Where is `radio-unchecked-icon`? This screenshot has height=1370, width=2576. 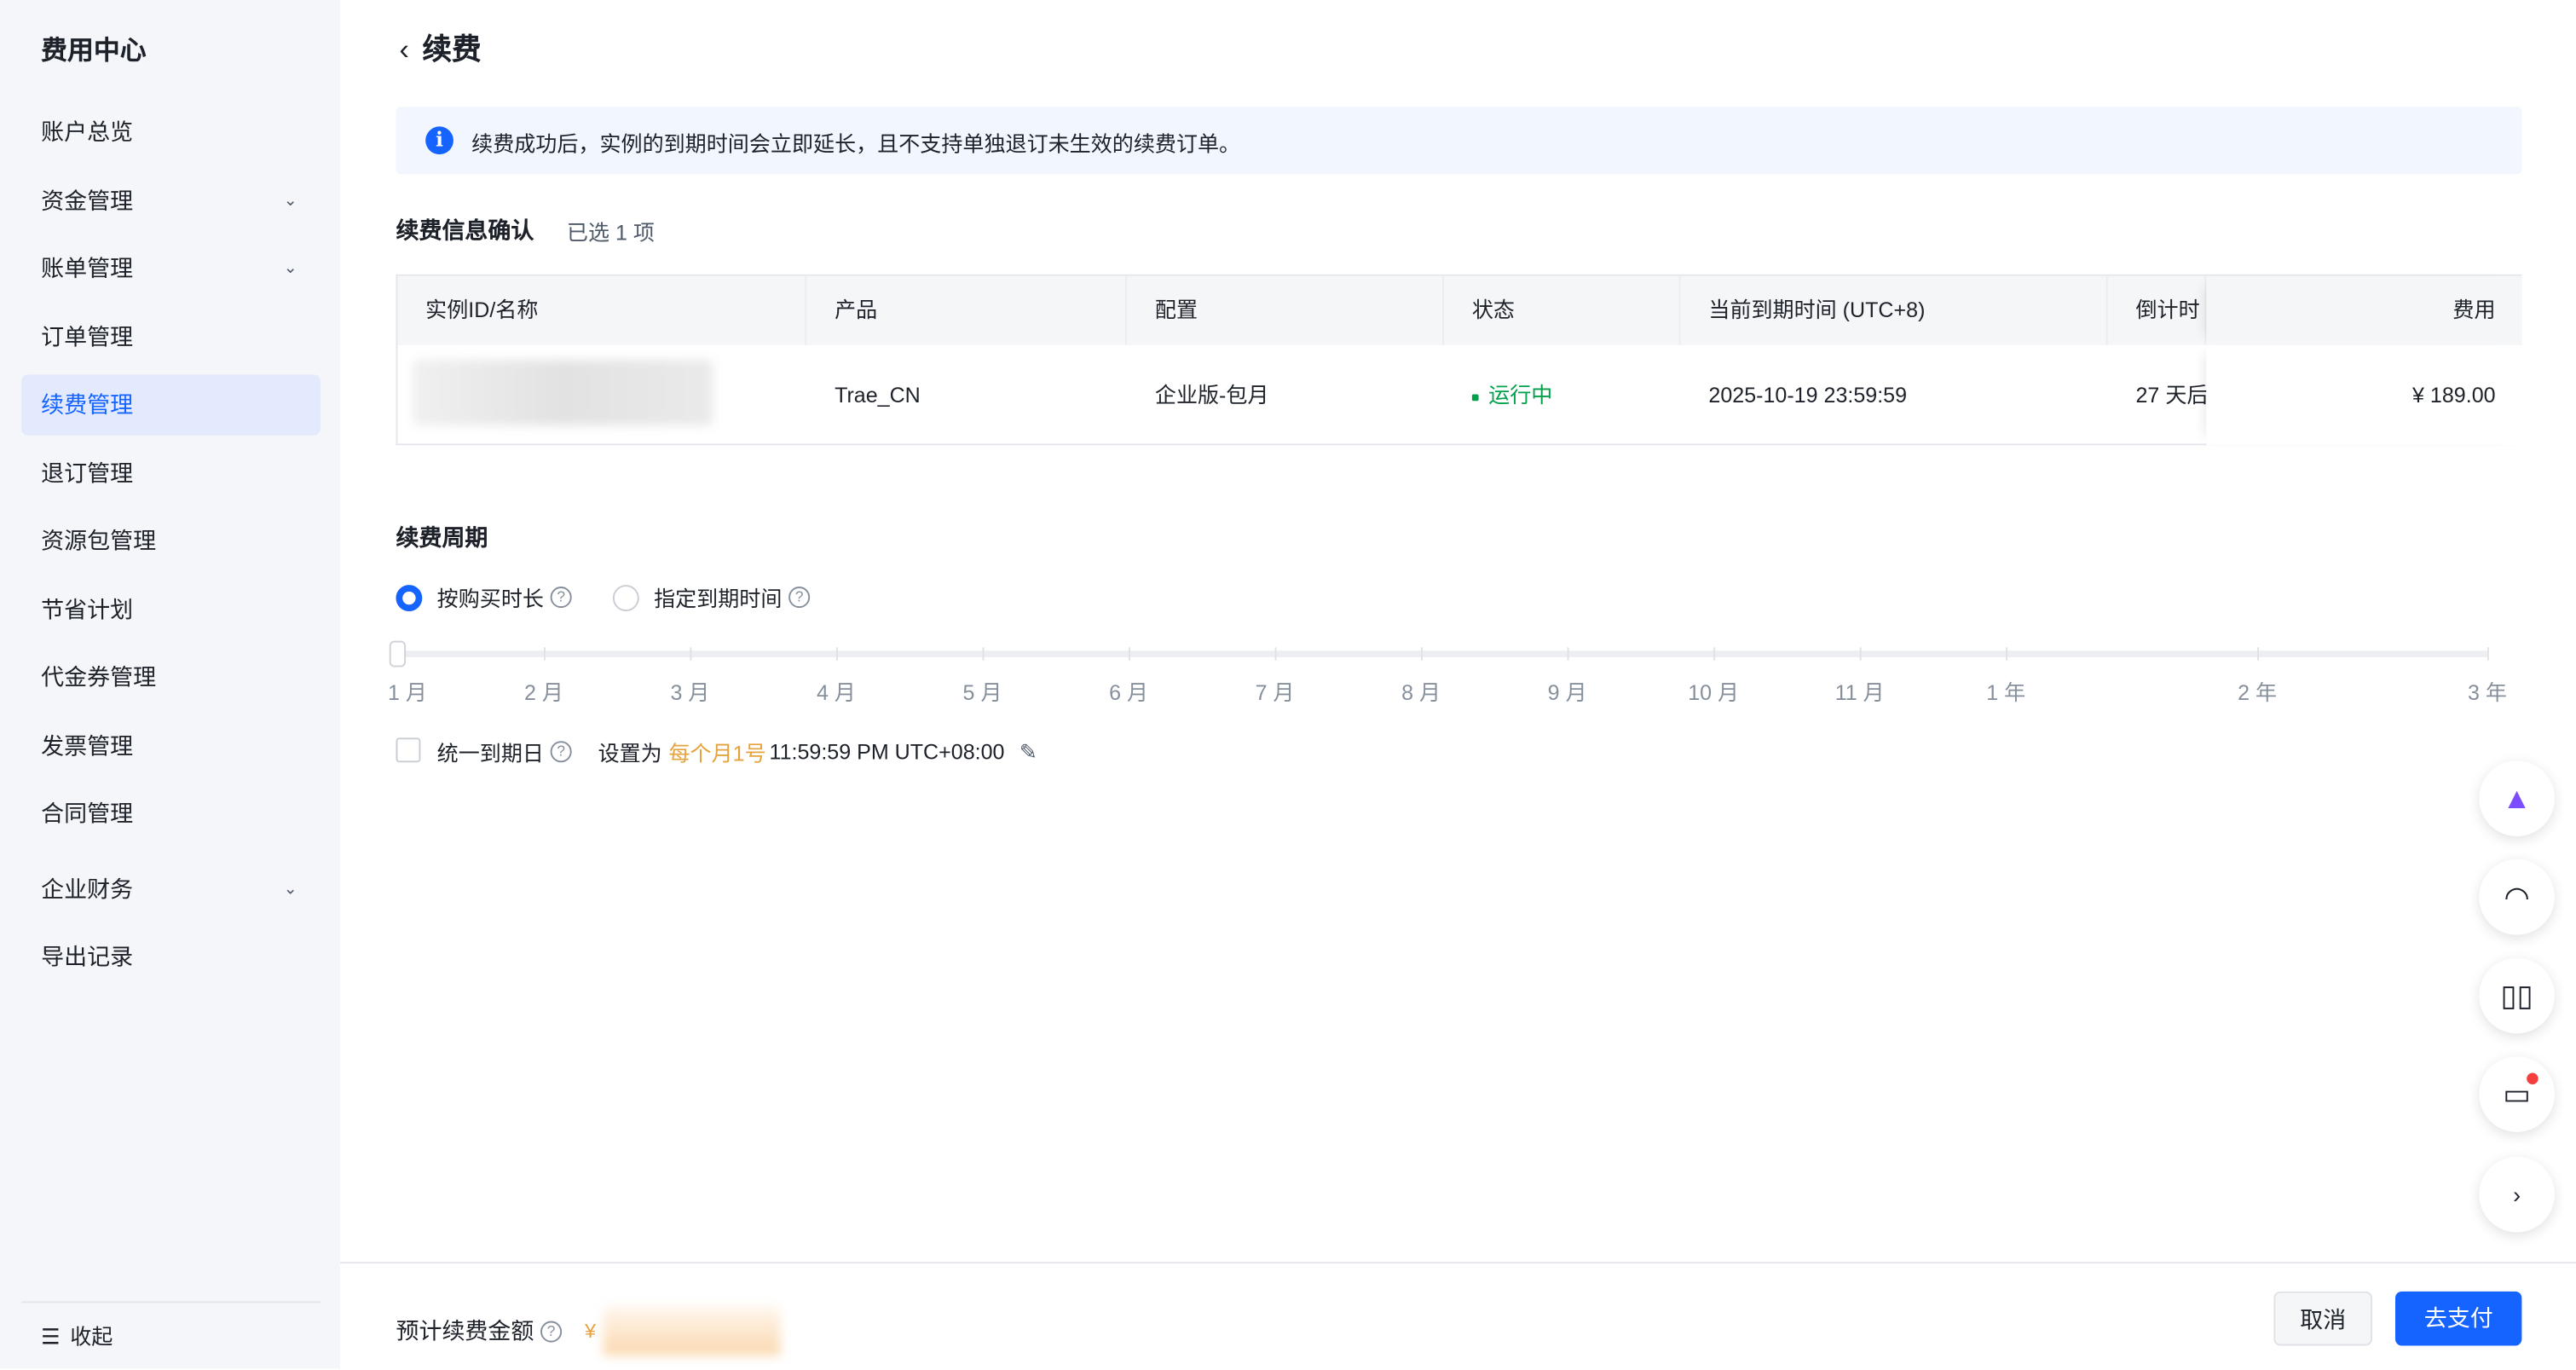
radio-unchecked-icon is located at coordinates (625, 597).